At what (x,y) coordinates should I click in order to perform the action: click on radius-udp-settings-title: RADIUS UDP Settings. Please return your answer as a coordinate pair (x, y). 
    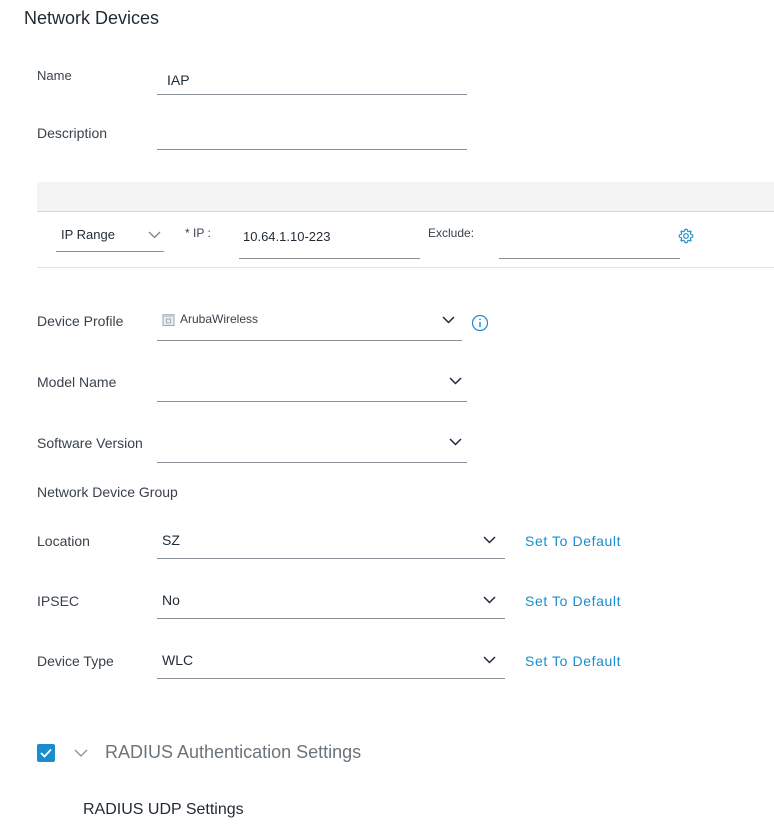
    Looking at the image, I should click on (163, 809).